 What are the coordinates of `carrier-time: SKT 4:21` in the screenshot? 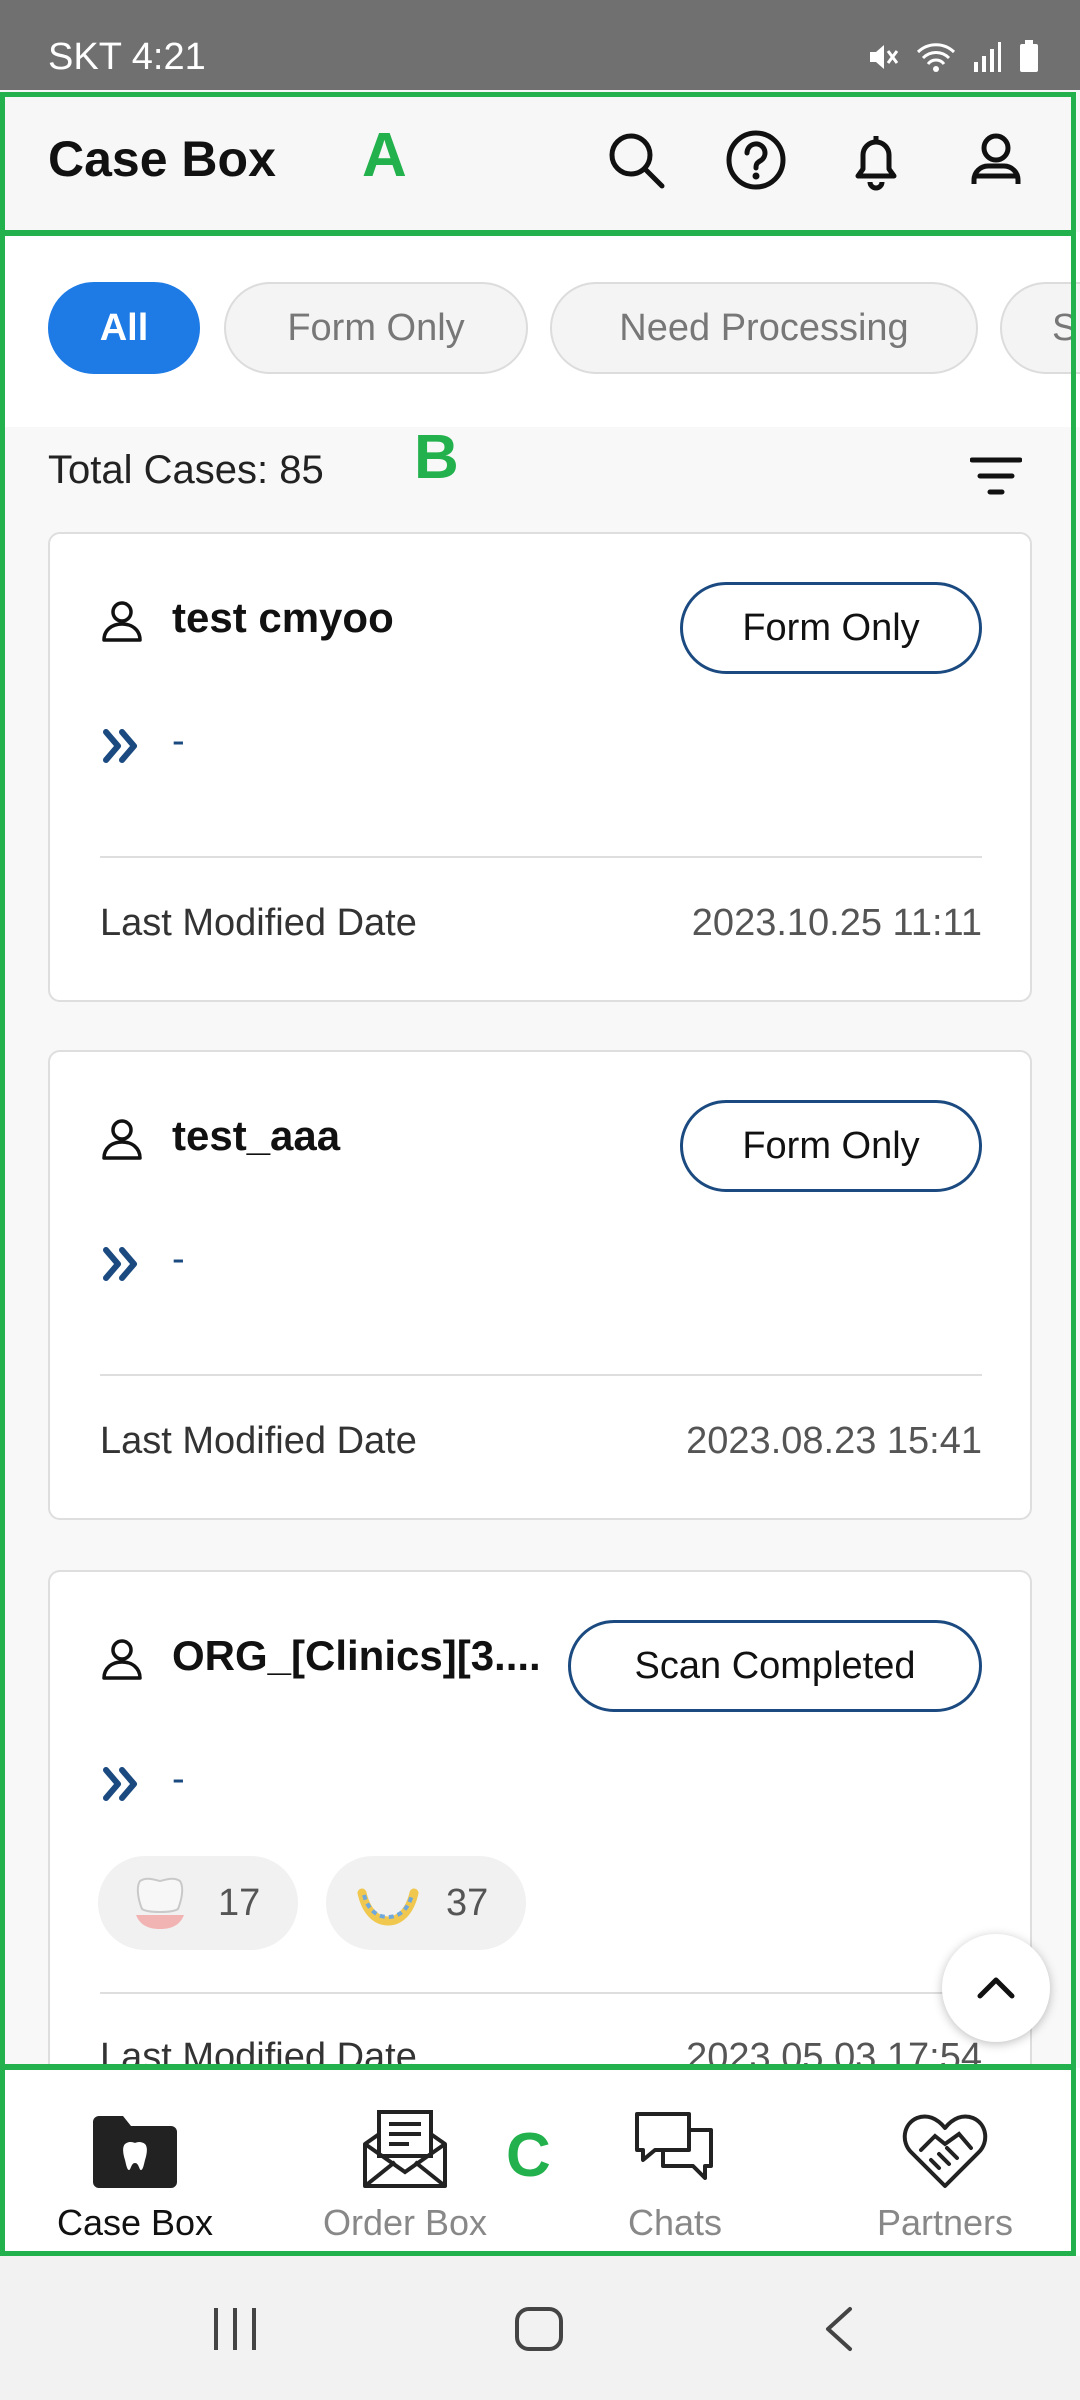 It's located at (127, 57).